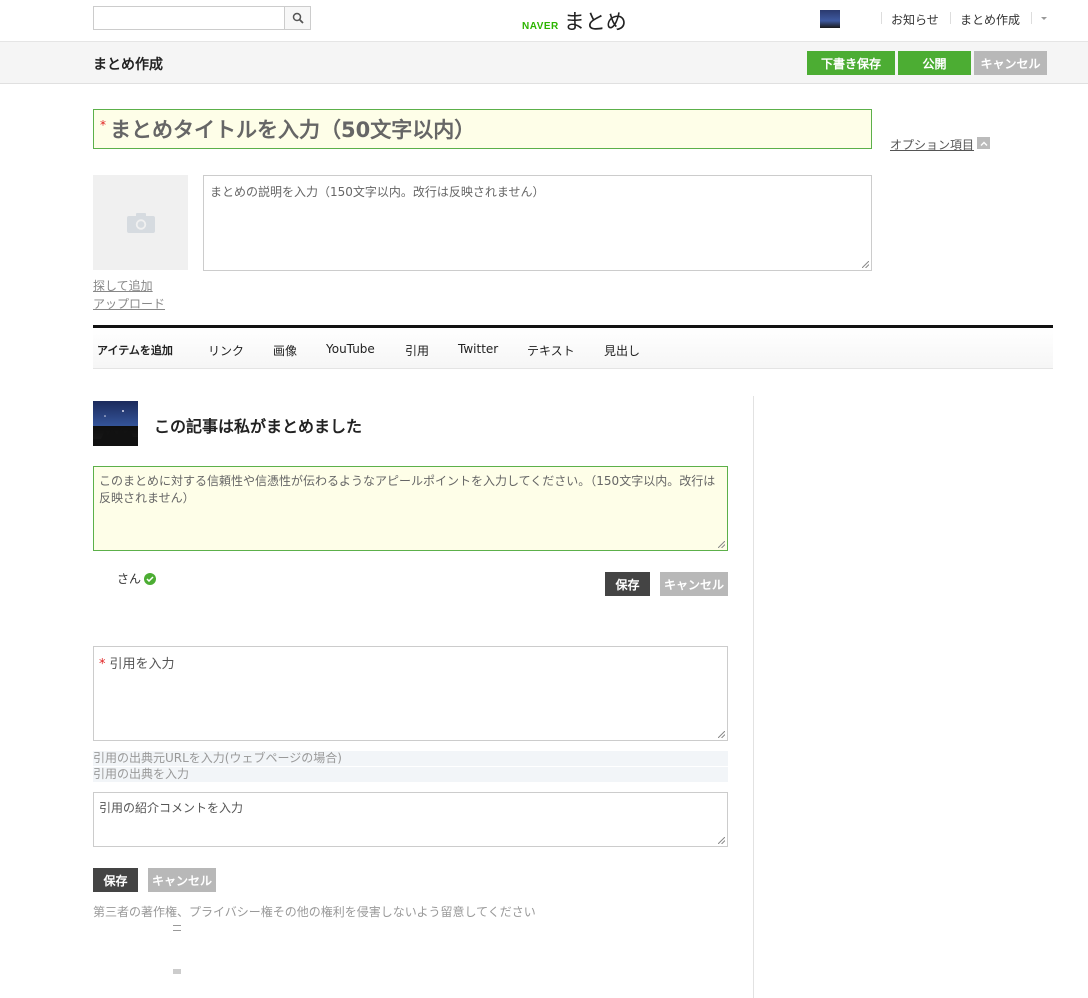 This screenshot has width=1088, height=998. Describe the element at coordinates (851, 63) in the screenshot. I see `save-draft-button: 下書き保存` at that location.